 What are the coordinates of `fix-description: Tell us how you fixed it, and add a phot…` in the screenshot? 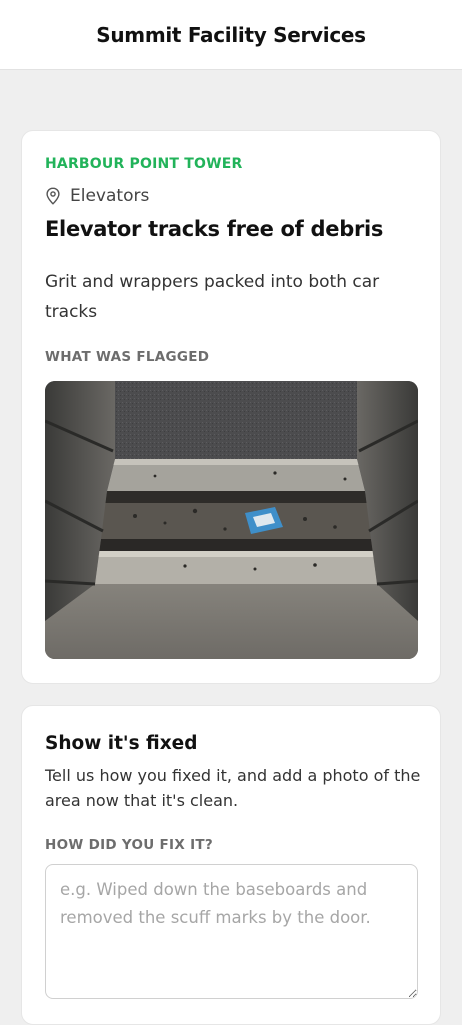 It's located at (233, 788).